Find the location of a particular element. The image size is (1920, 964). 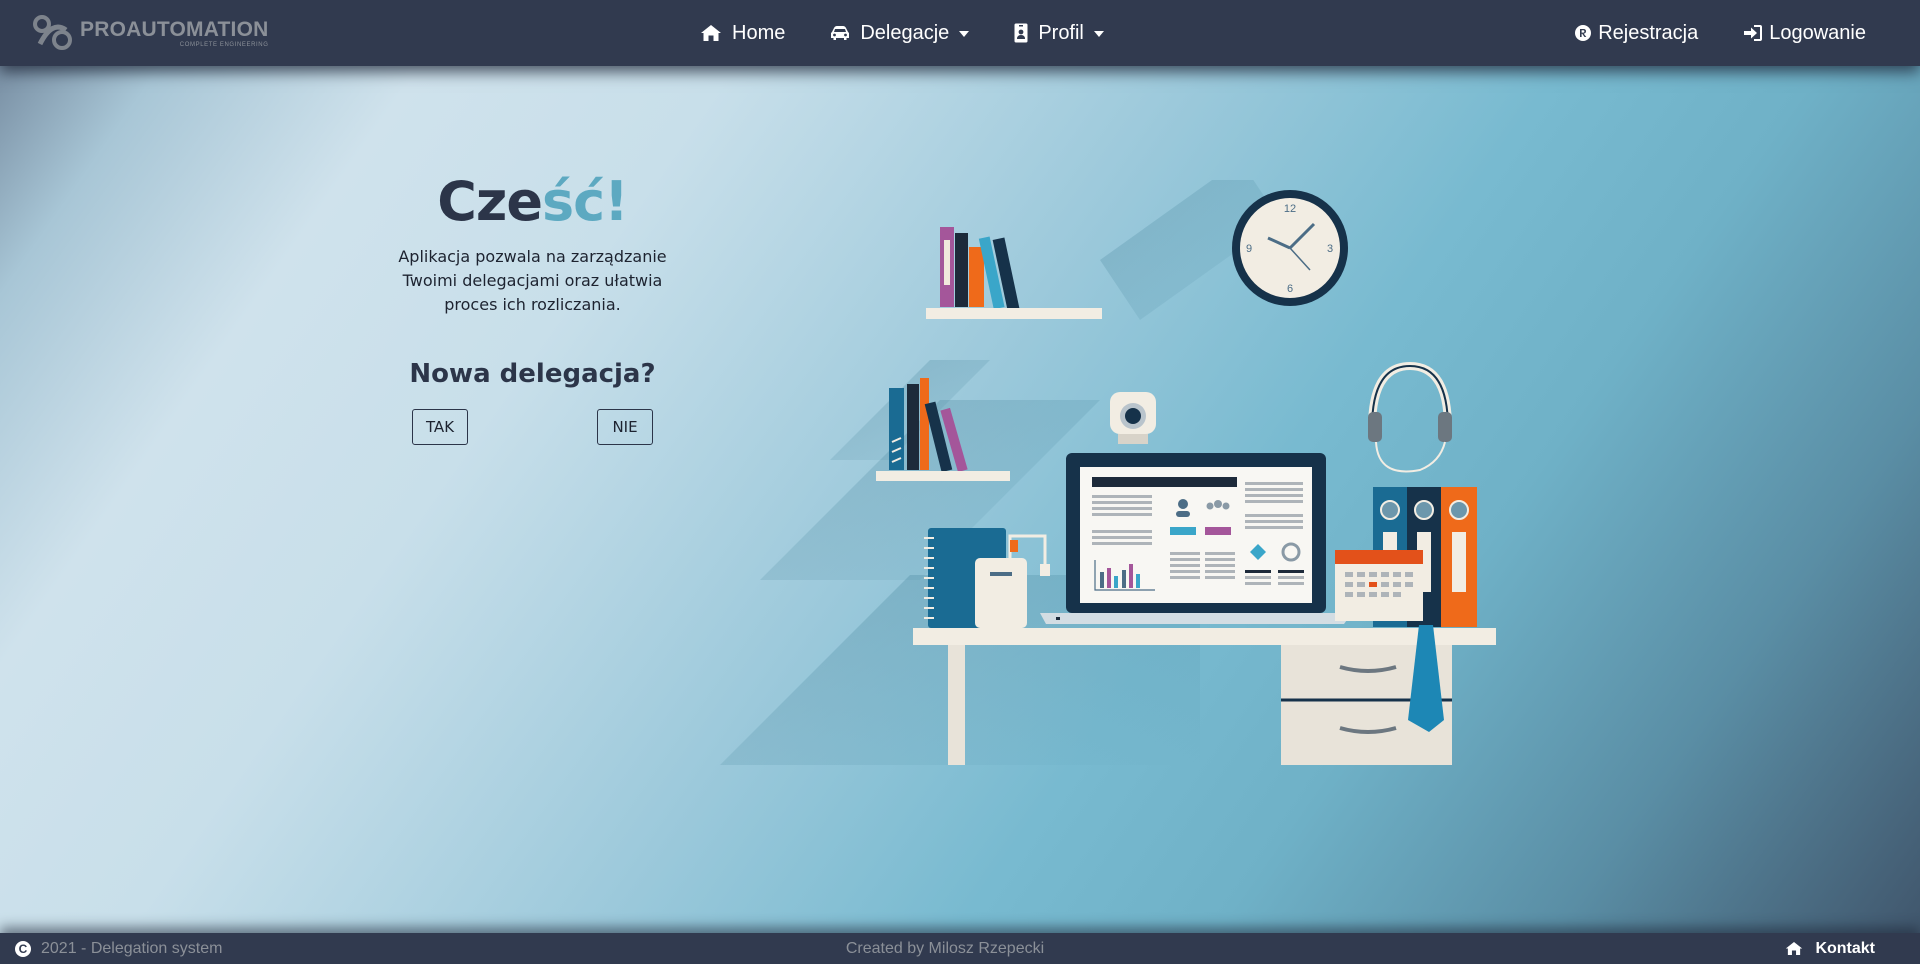

registered-icon is located at coordinates (1583, 33).